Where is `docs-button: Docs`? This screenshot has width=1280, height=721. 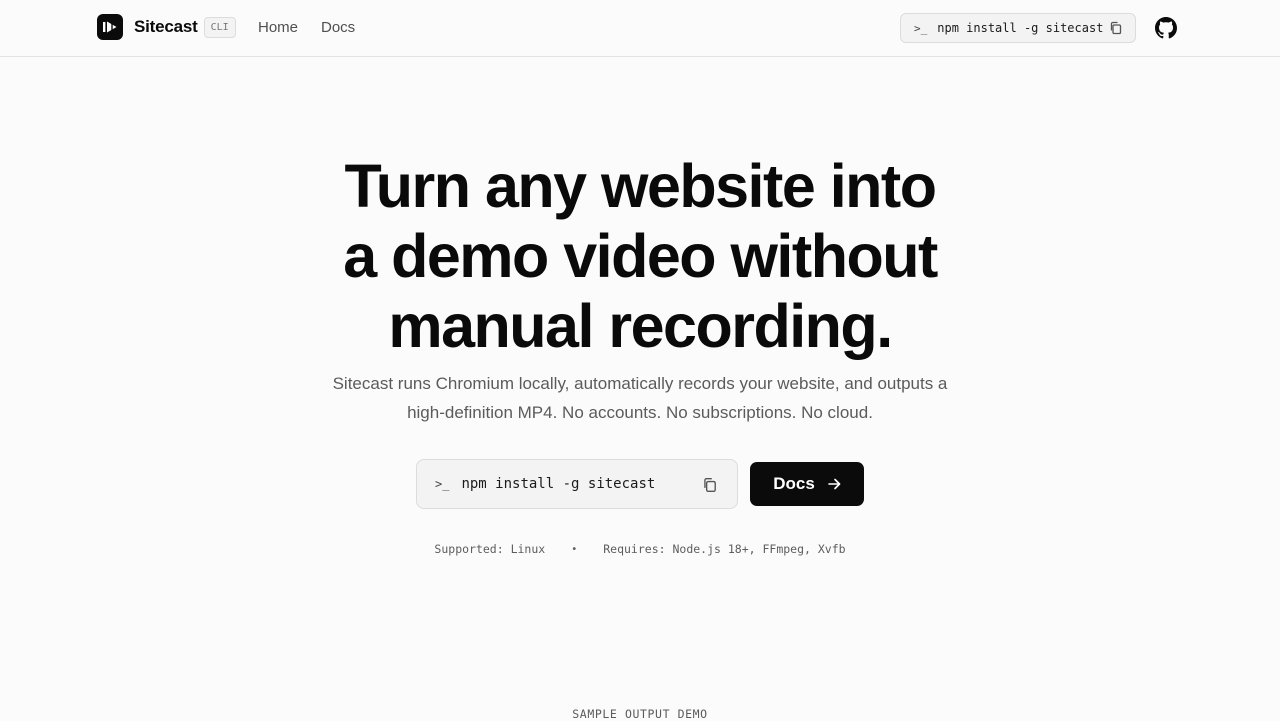
docs-button: Docs is located at coordinates (807, 484).